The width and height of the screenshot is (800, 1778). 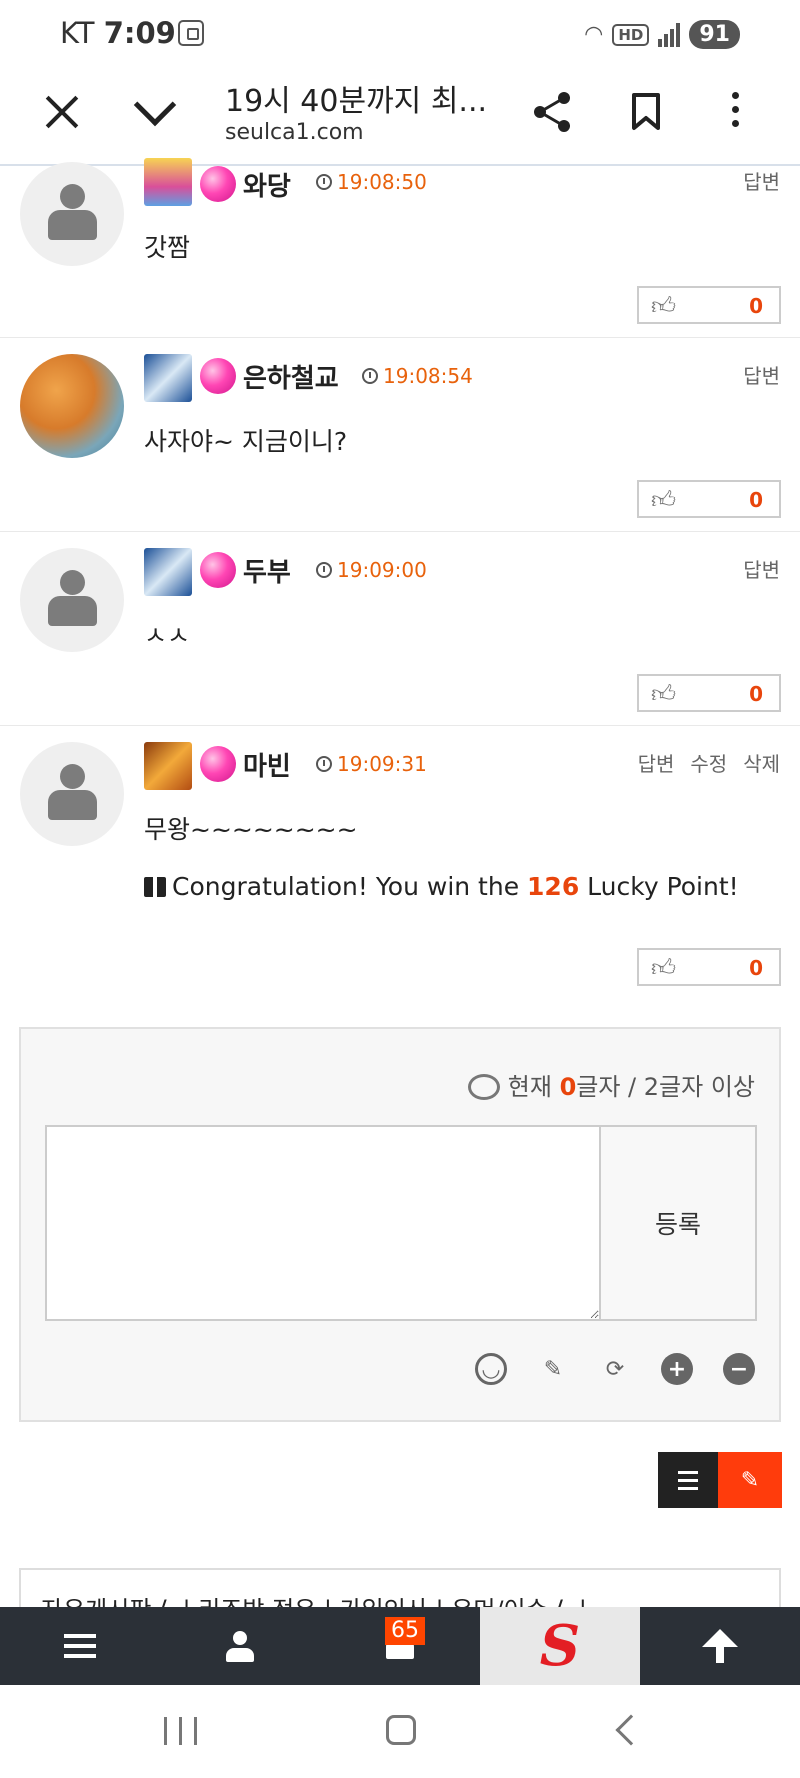 I want to click on menu-button, so click(x=80, y=1646).